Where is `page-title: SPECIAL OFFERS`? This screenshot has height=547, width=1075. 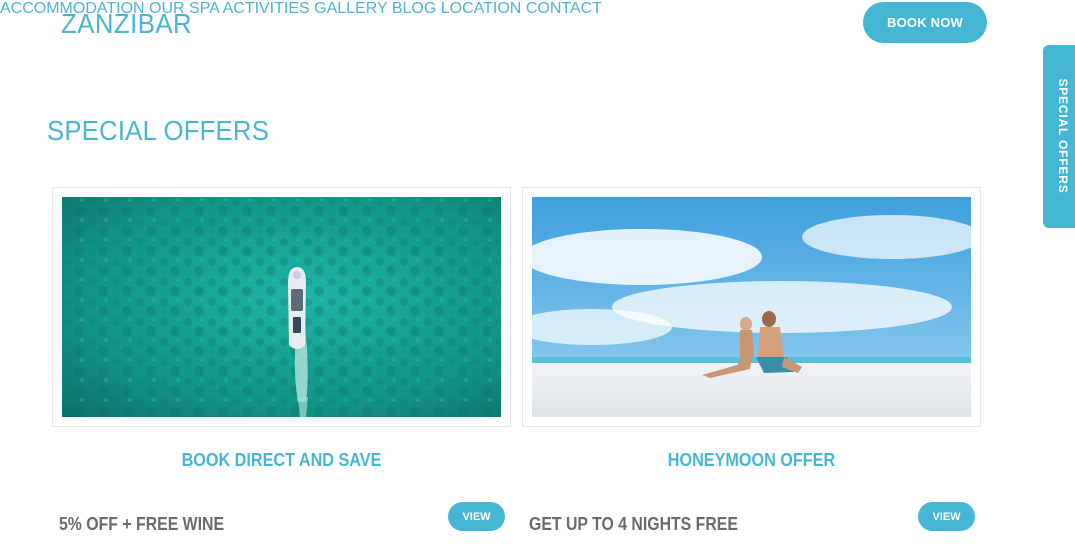
page-title: SPECIAL OFFERS is located at coordinates (158, 130).